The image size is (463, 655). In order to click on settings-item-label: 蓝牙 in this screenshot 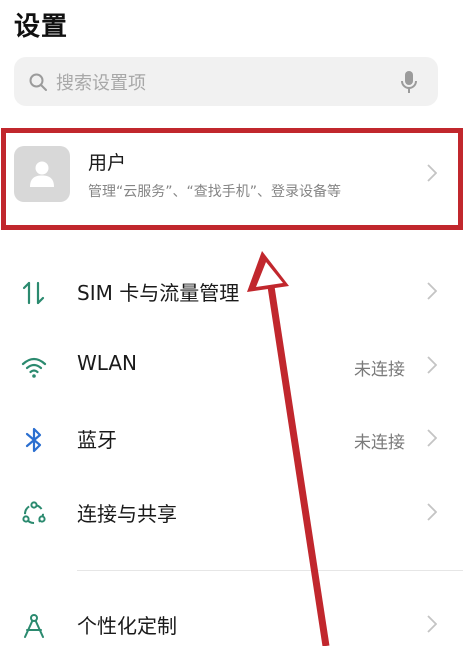, I will do `click(97, 440)`.